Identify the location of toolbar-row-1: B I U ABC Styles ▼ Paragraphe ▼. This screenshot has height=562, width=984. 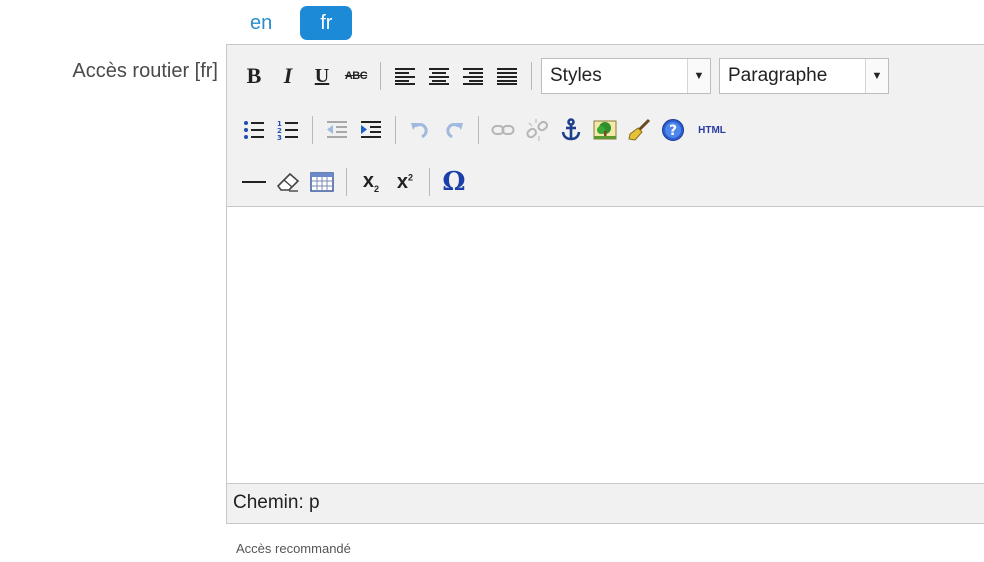
(563, 76).